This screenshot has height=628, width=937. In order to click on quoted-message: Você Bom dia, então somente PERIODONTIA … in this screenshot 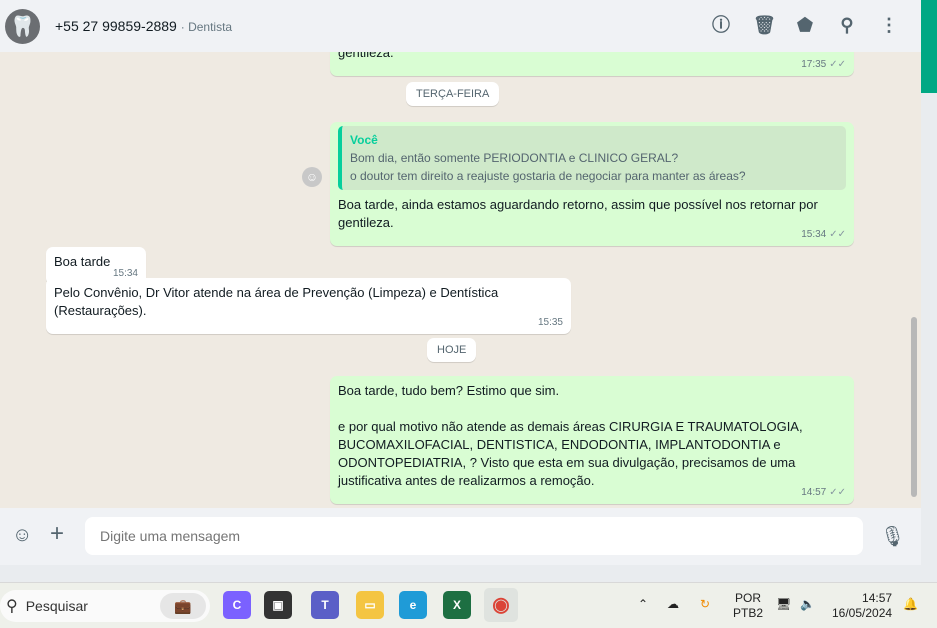, I will do `click(592, 158)`.